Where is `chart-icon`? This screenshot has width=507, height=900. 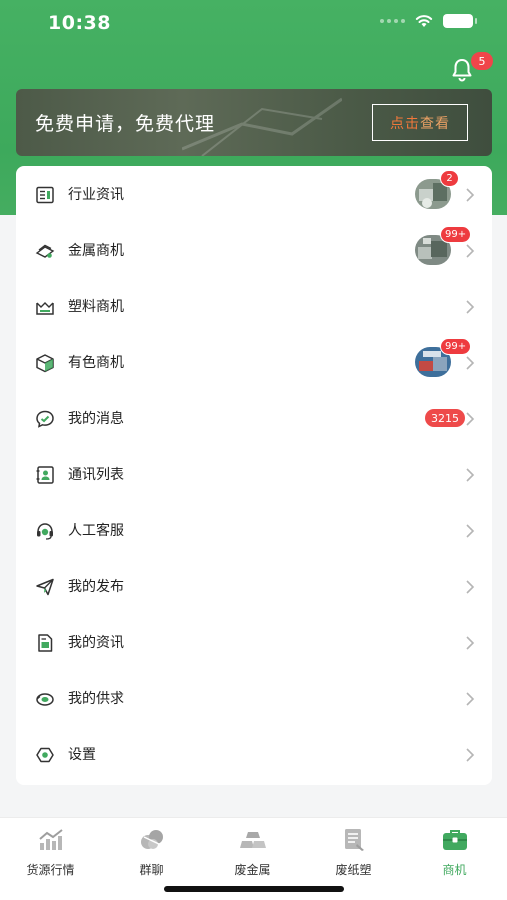
chart-icon is located at coordinates (51, 839).